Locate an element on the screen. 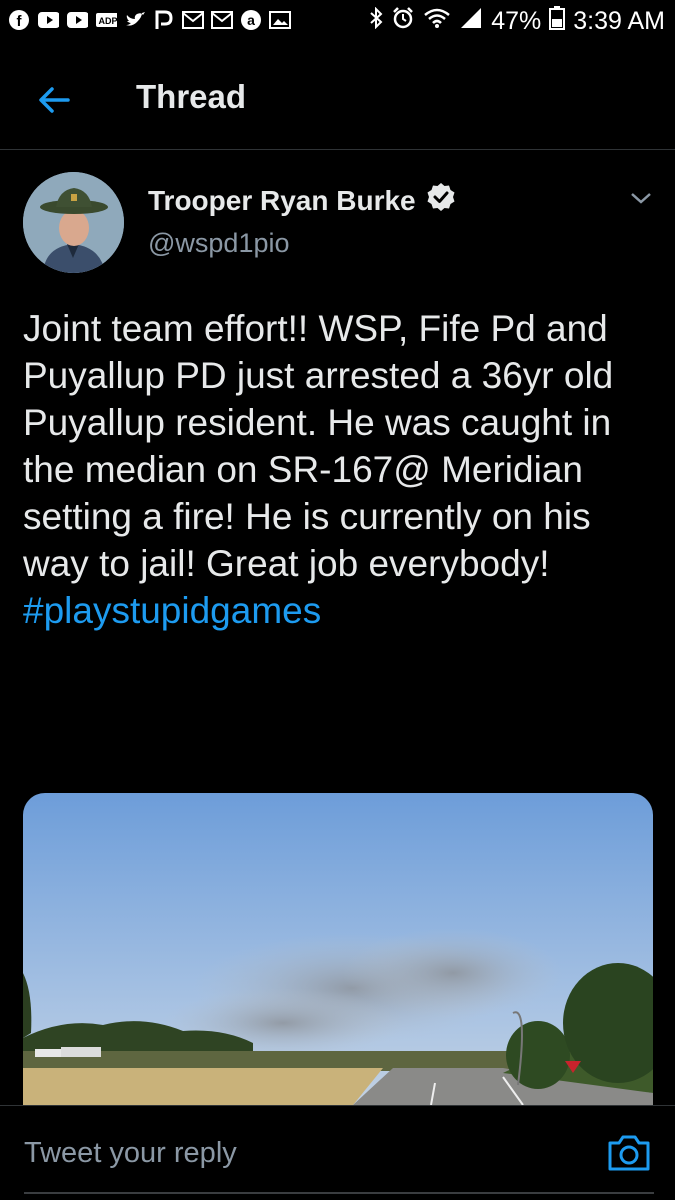  avatar is located at coordinates (73, 222).